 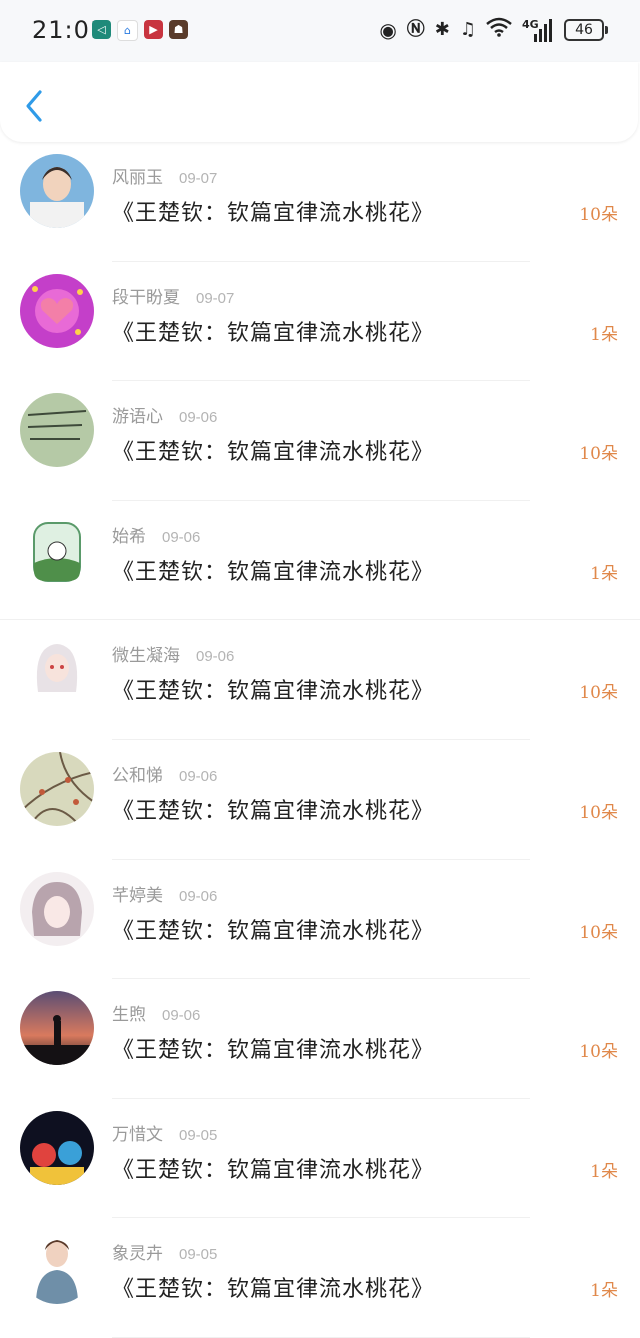 I want to click on user-name: 游语心 09-06, so click(x=165, y=417).